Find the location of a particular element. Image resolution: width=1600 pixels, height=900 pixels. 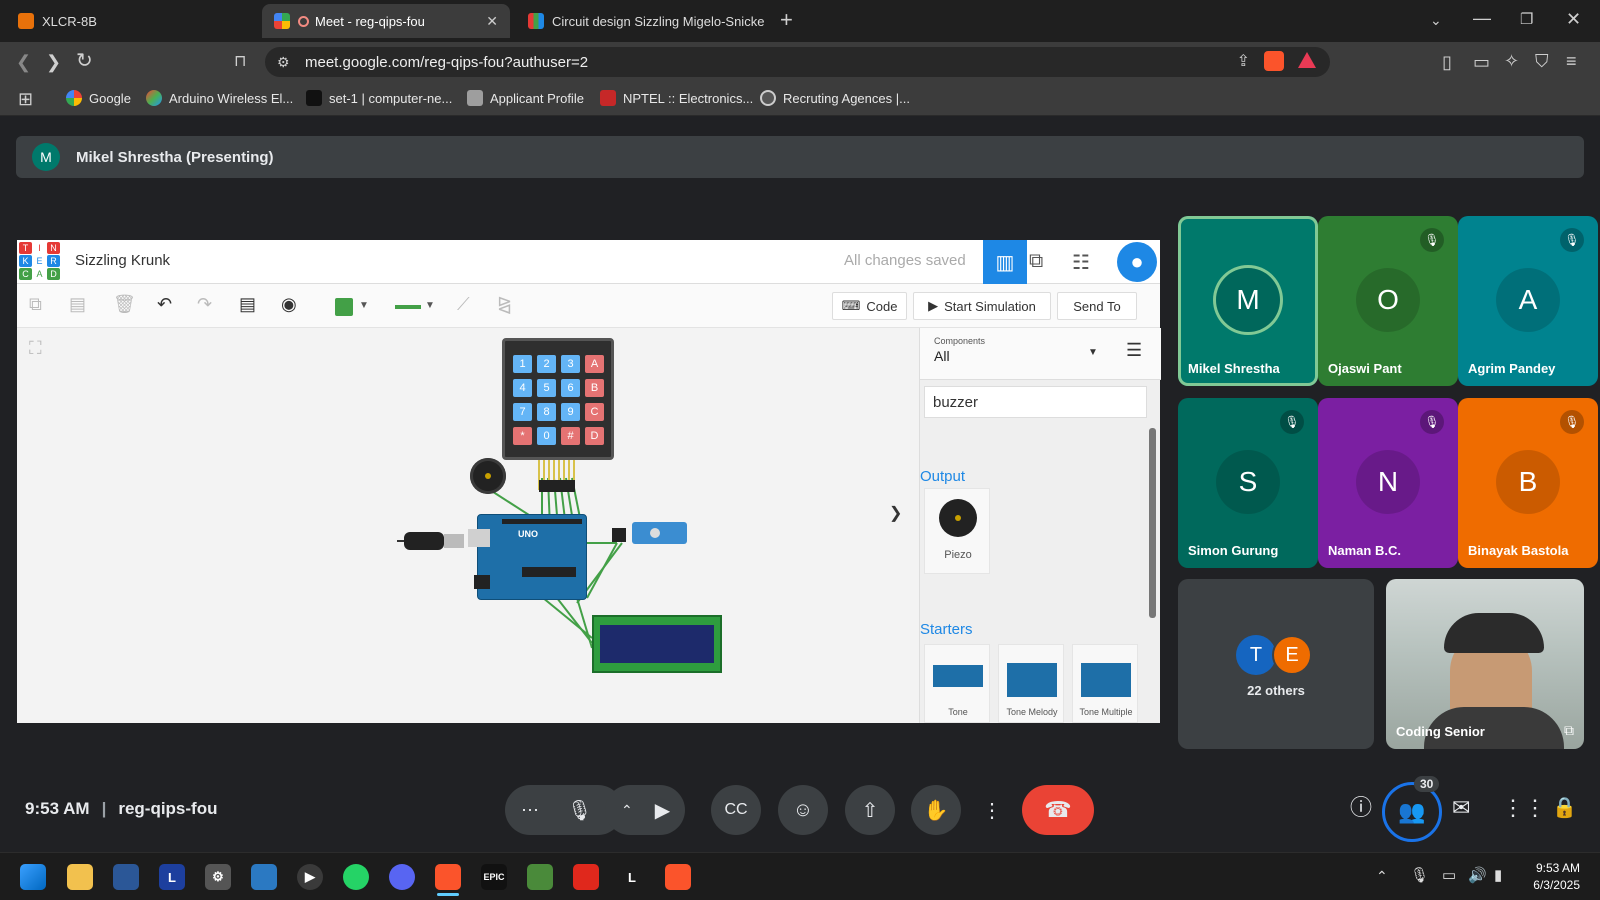

media-player-icon: ▶ is located at coordinates (310, 877).